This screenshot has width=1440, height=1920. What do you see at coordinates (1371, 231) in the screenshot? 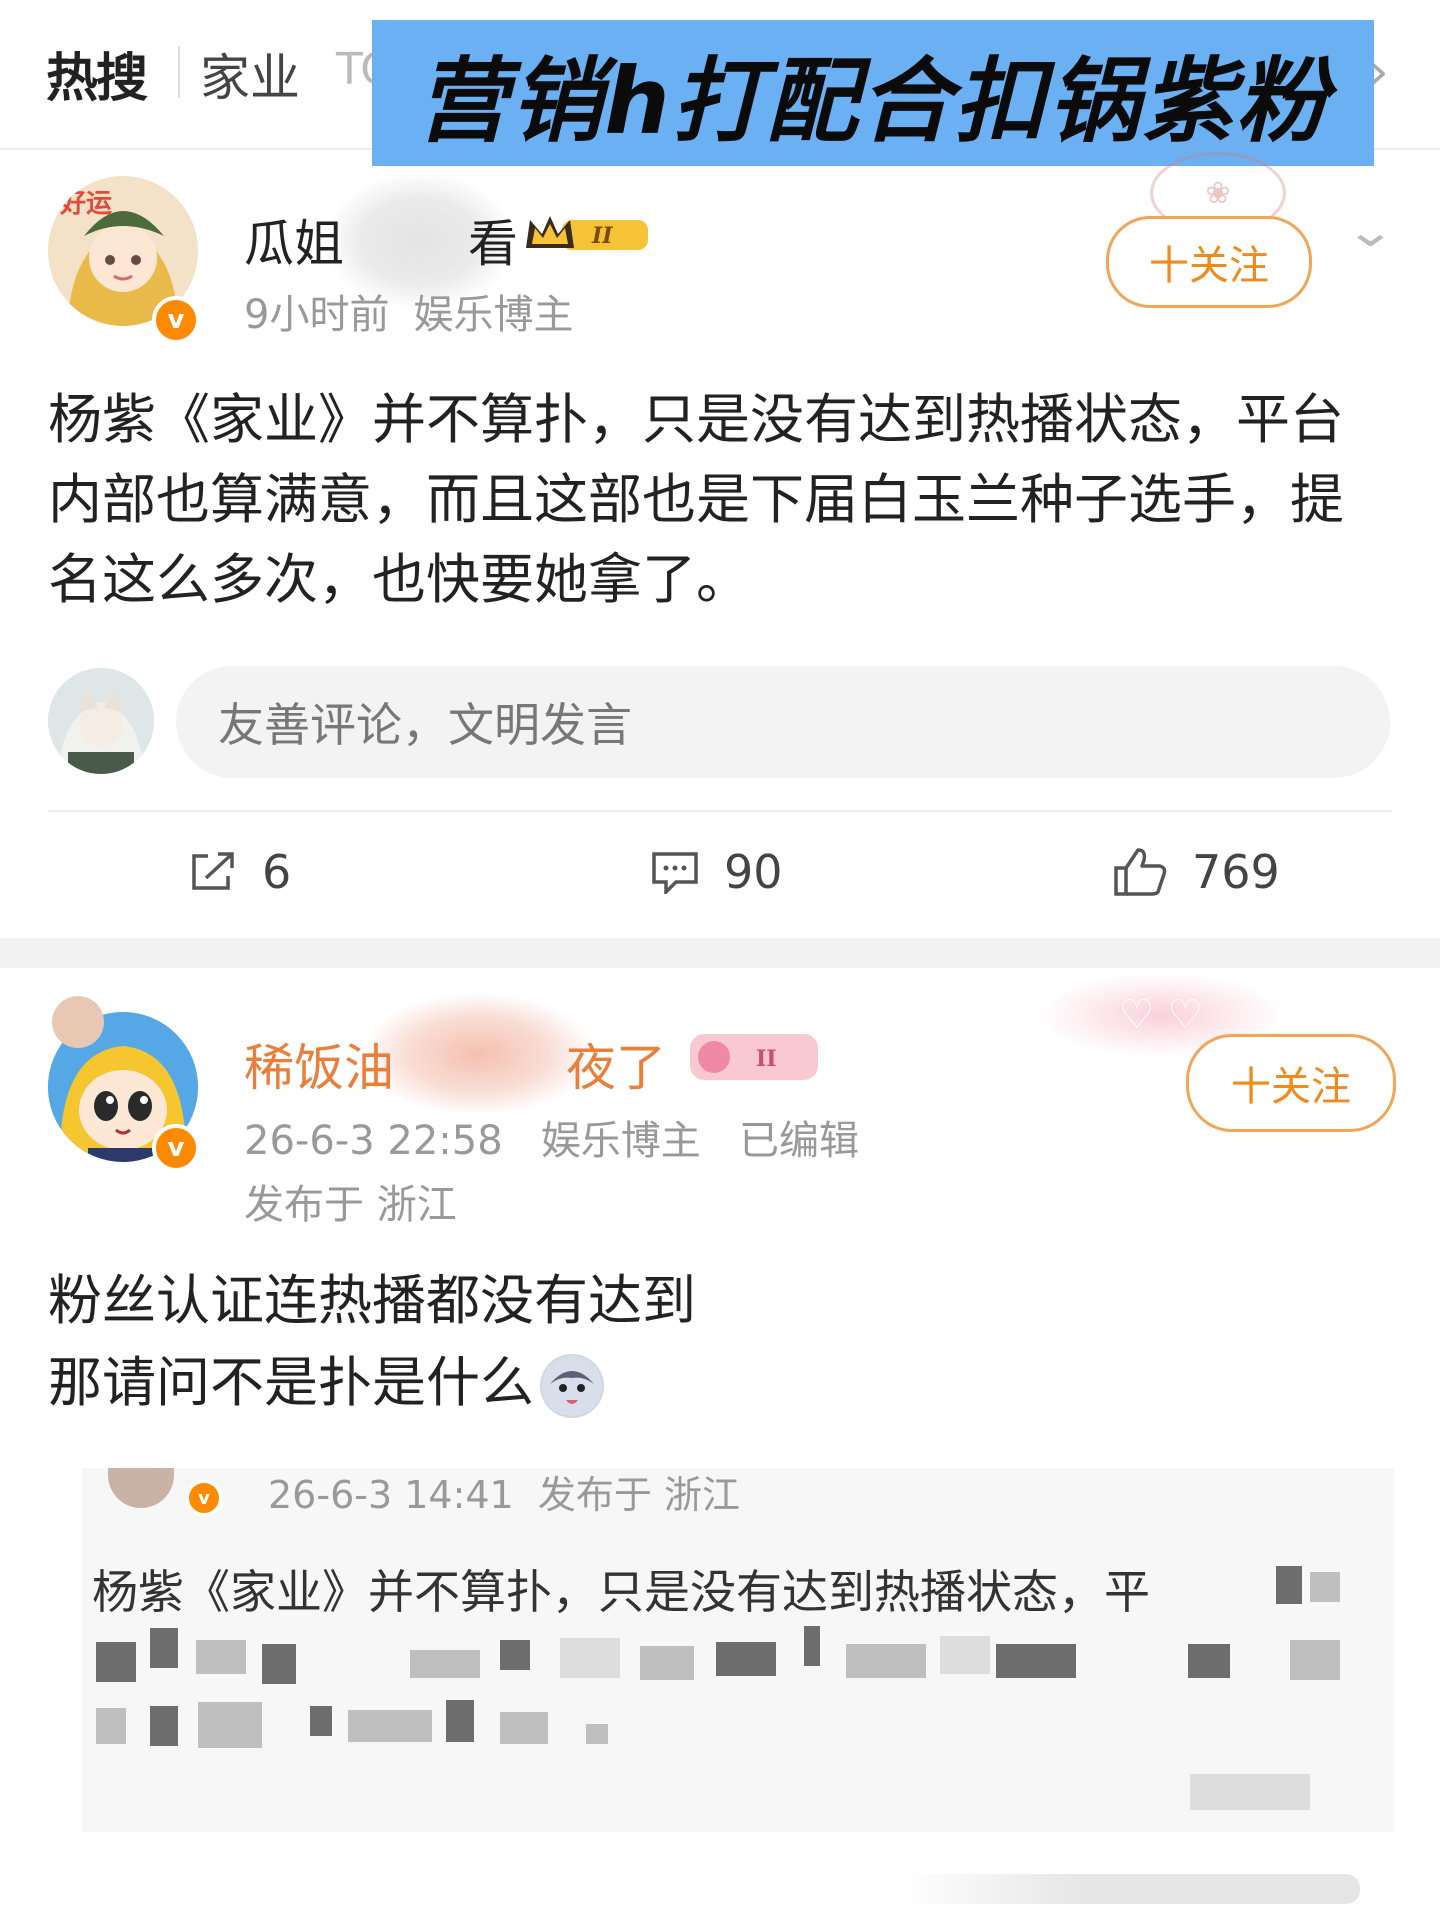
I see `chevron-down-icon: ⌄` at bounding box center [1371, 231].